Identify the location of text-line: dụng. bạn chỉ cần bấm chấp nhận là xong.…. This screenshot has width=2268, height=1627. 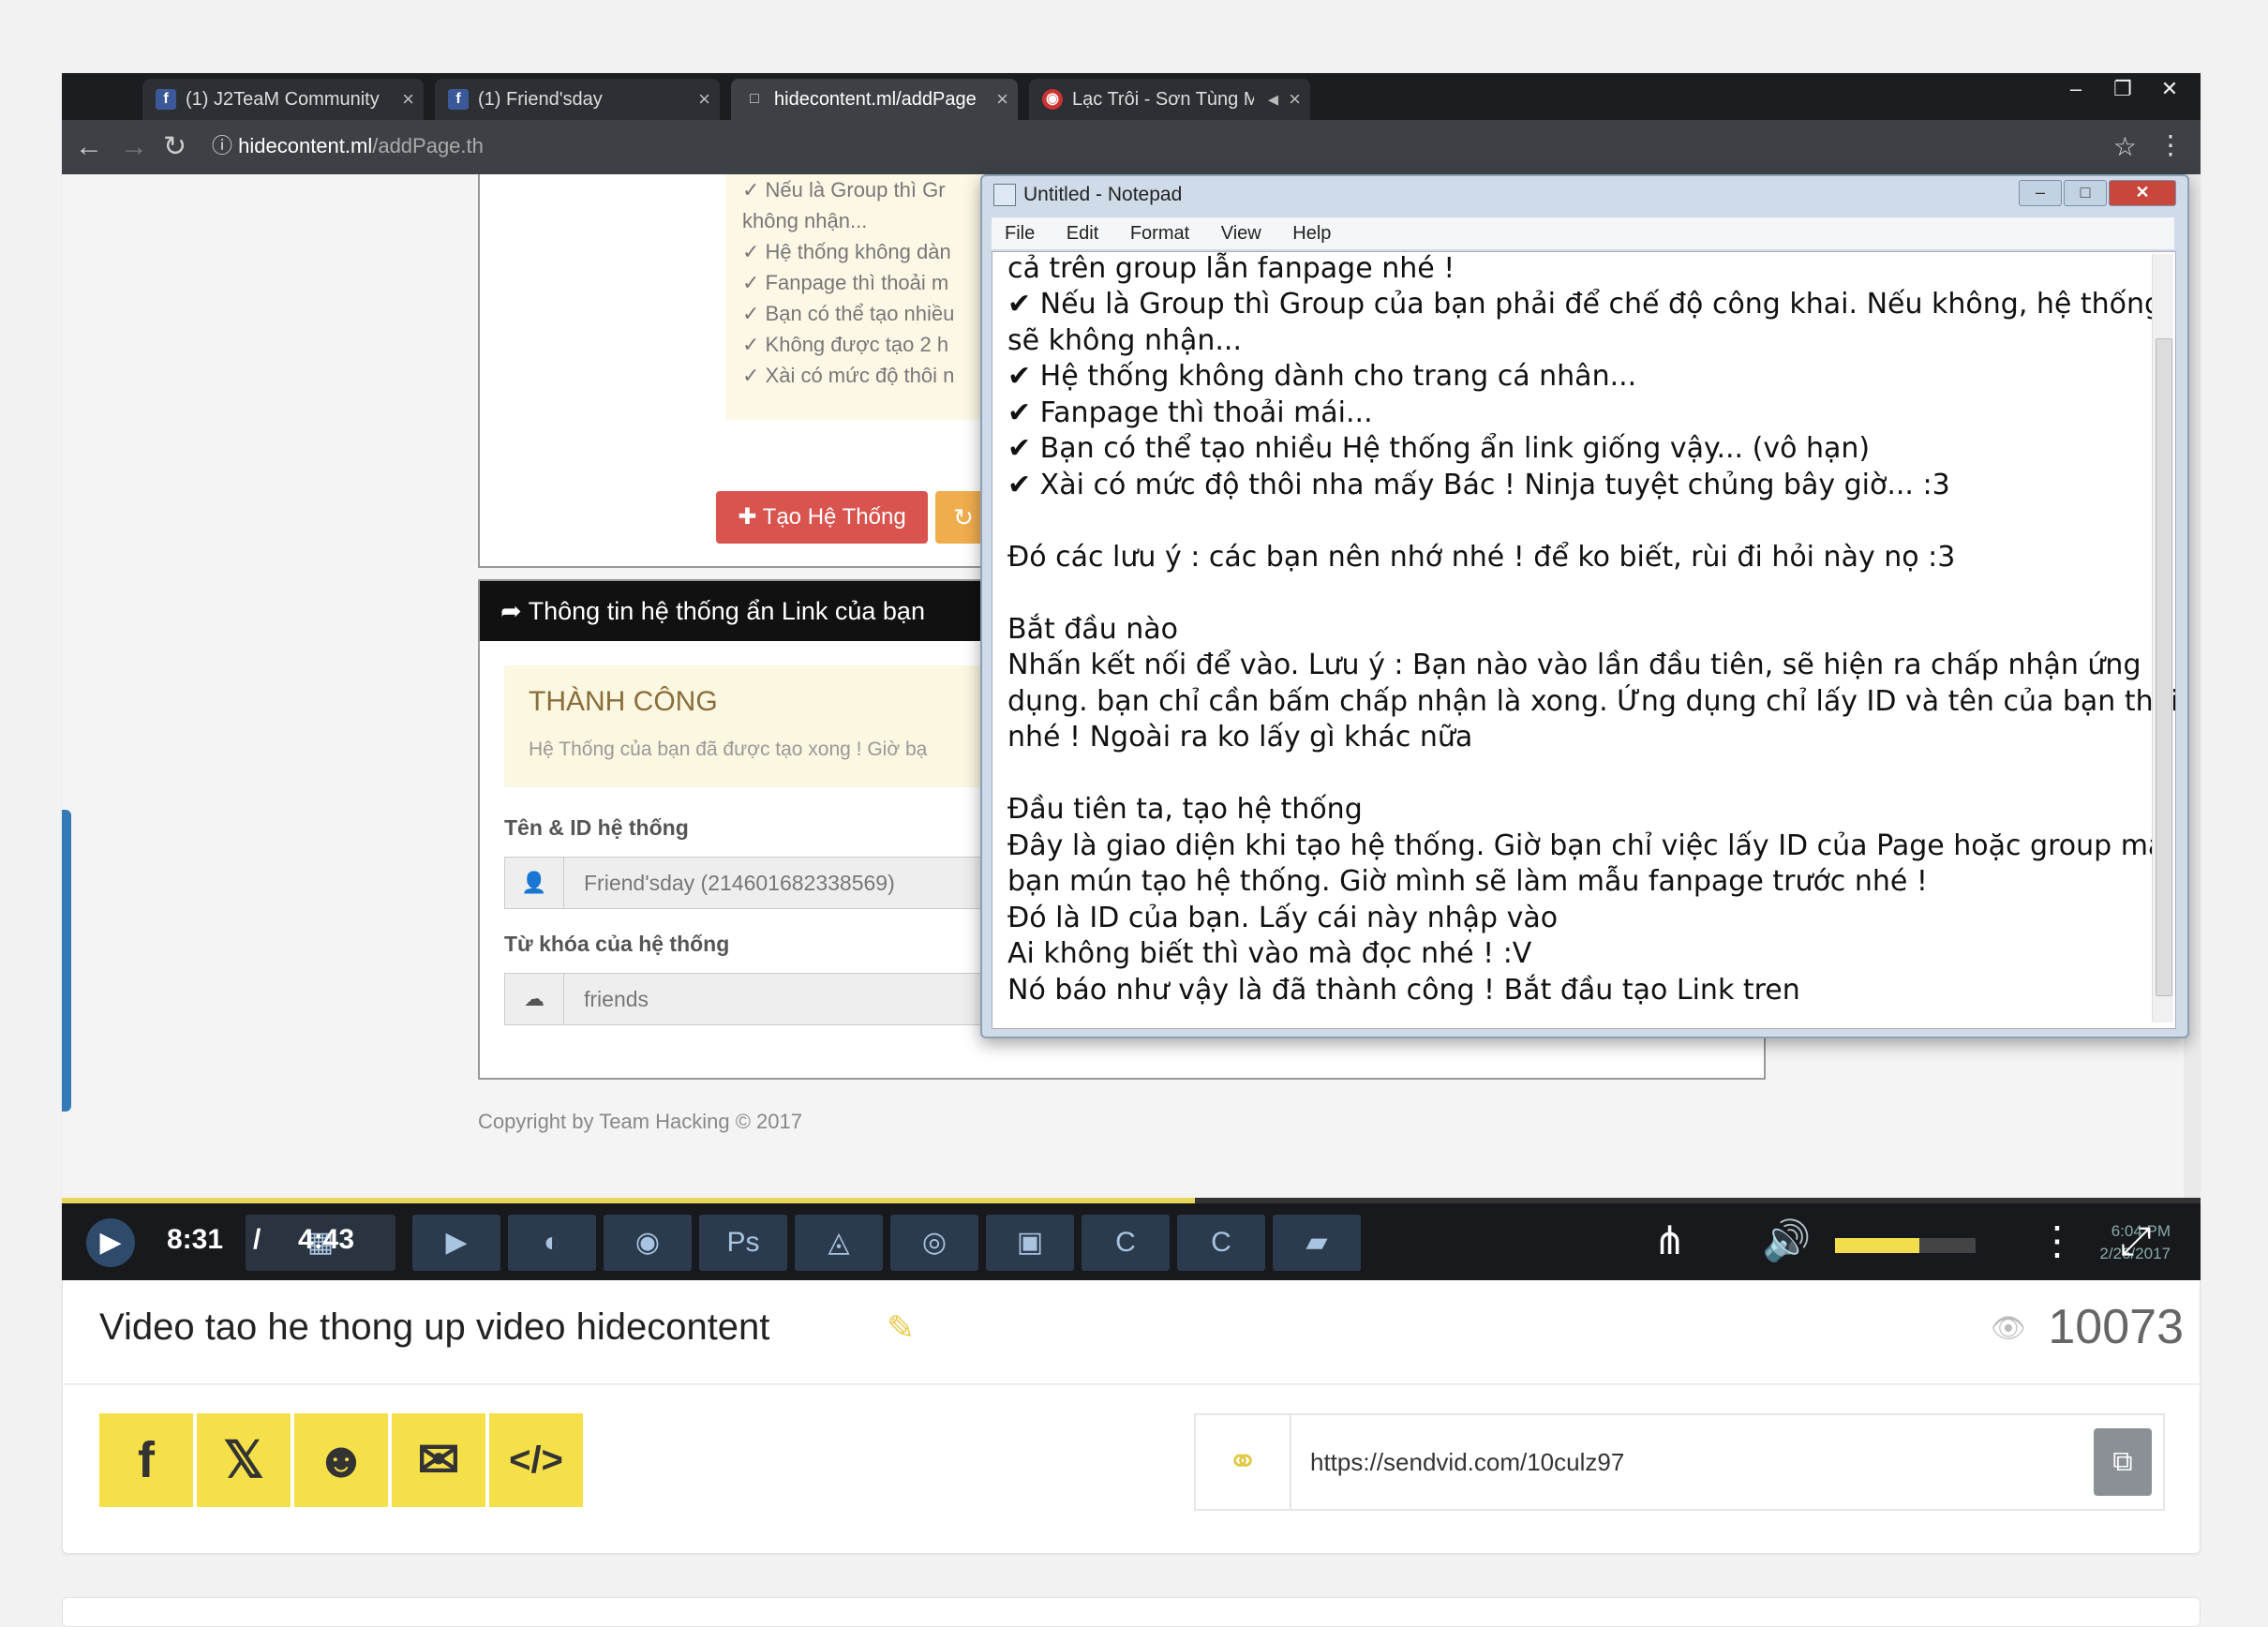
(1592, 702).